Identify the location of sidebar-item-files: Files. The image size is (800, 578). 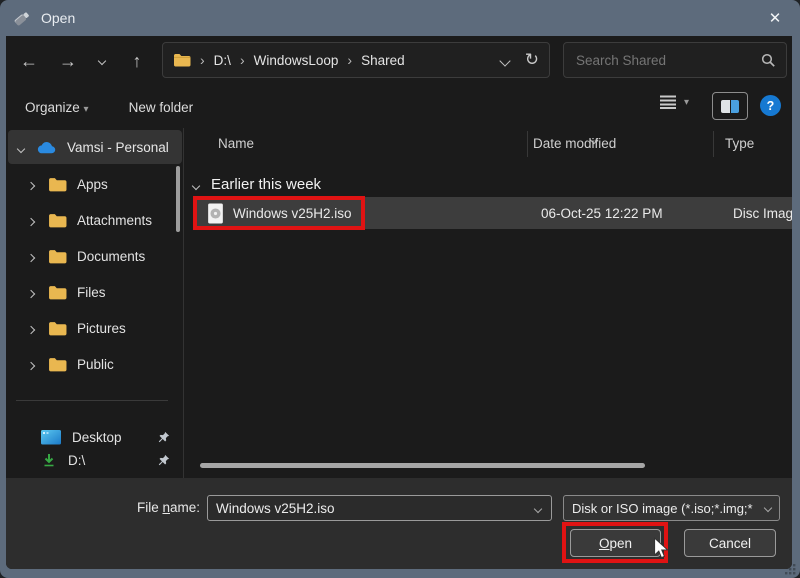
(95, 292).